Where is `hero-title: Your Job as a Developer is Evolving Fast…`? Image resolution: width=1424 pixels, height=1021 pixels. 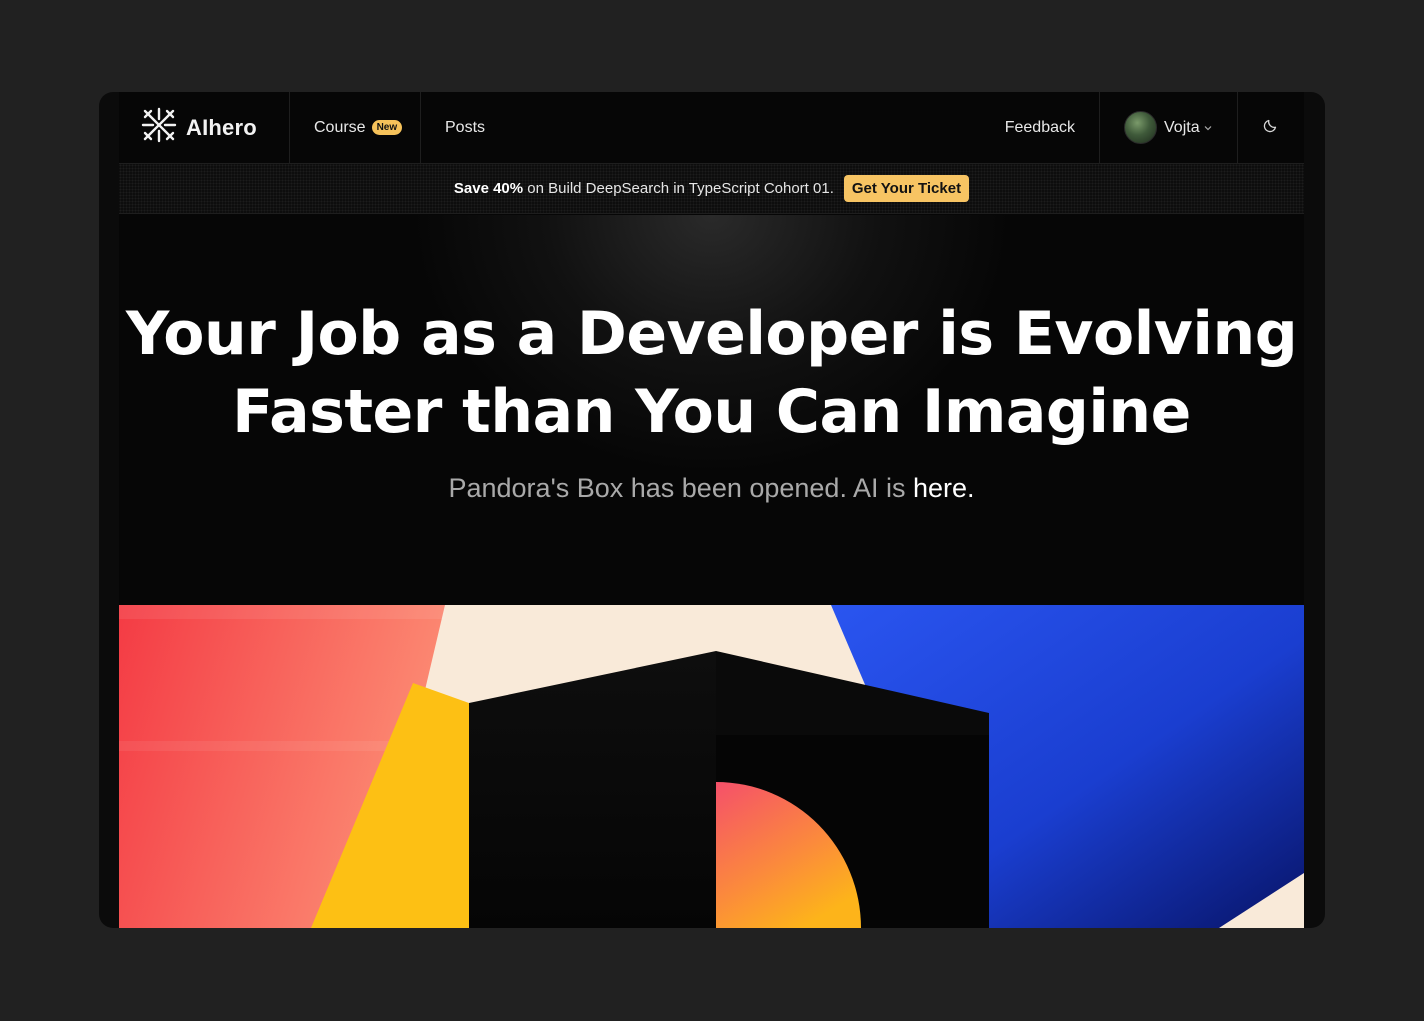
hero-title: Your Job as a Developer is Evolving Fast… is located at coordinates (711, 373).